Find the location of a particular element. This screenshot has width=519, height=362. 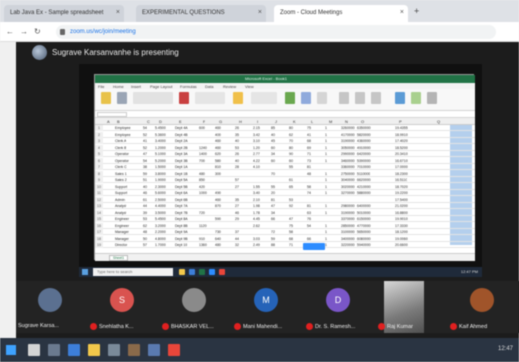

name-box is located at coordinates (112, 114).